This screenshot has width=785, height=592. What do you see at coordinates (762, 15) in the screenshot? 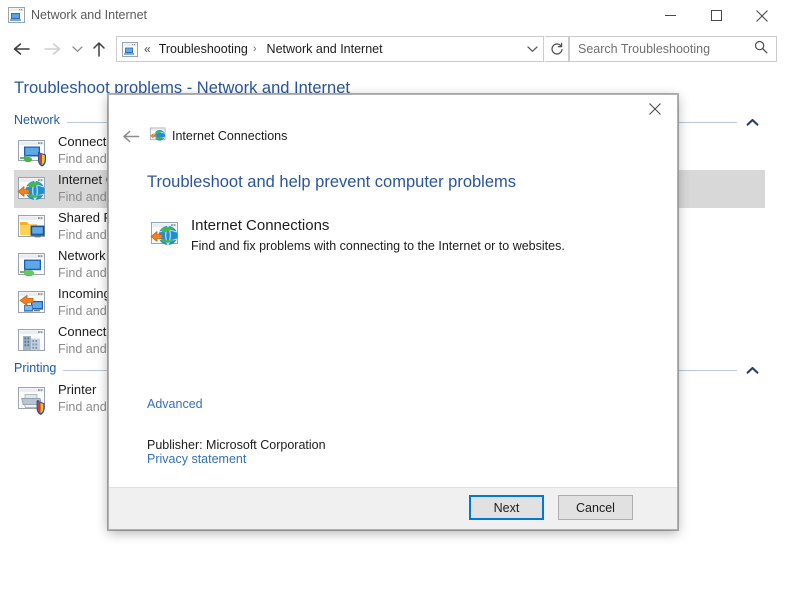
I see `close-button` at bounding box center [762, 15].